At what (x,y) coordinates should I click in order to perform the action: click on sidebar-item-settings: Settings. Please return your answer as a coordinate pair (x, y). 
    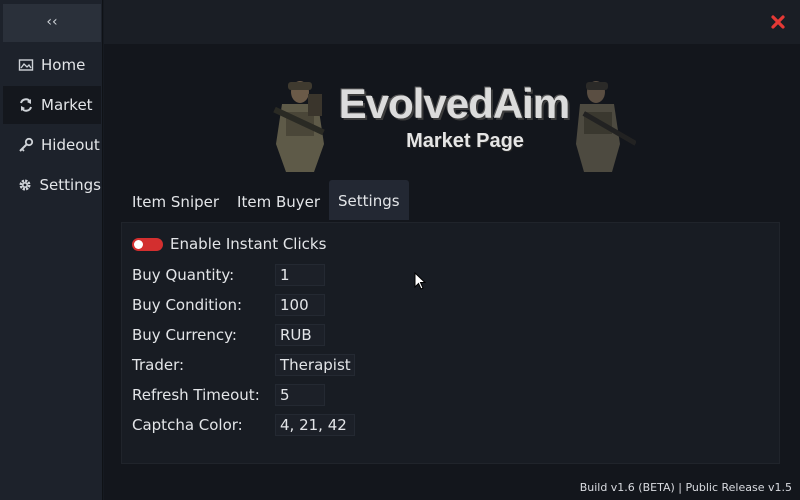
    Looking at the image, I should click on (52, 185).